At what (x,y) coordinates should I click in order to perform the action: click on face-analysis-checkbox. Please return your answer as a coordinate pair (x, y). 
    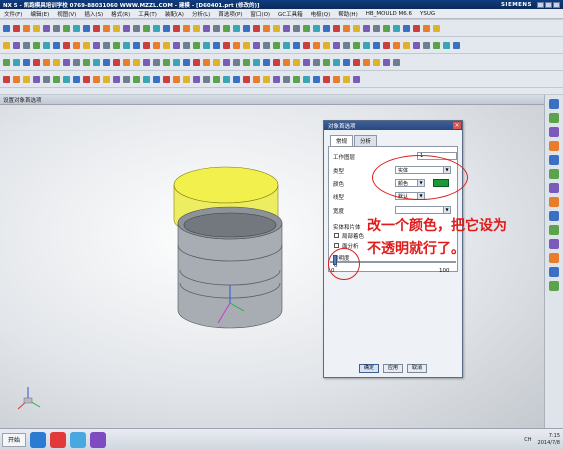
    Looking at the image, I should click on (336, 245).